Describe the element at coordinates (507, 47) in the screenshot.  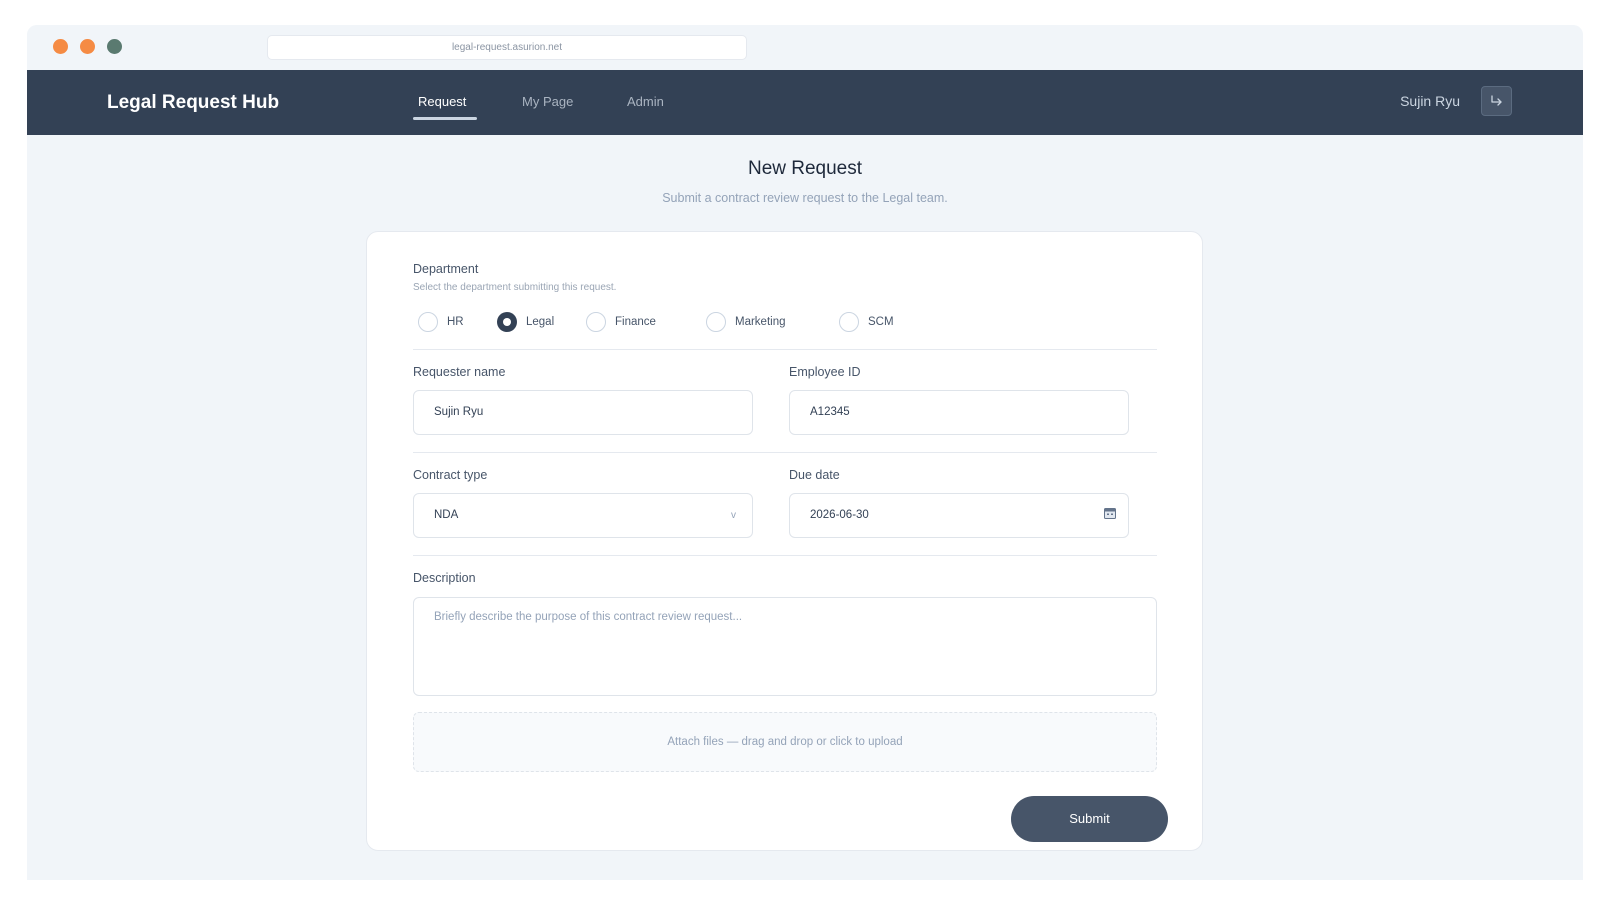
I see `address-bar: legal-request.asurion.net` at that location.